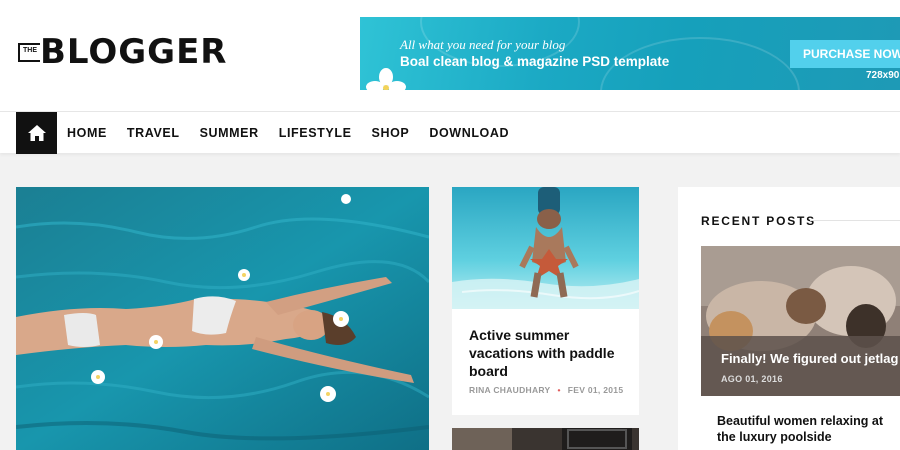  What do you see at coordinates (509, 390) in the screenshot?
I see `post-card-author: RINA CHAUDHARY` at bounding box center [509, 390].